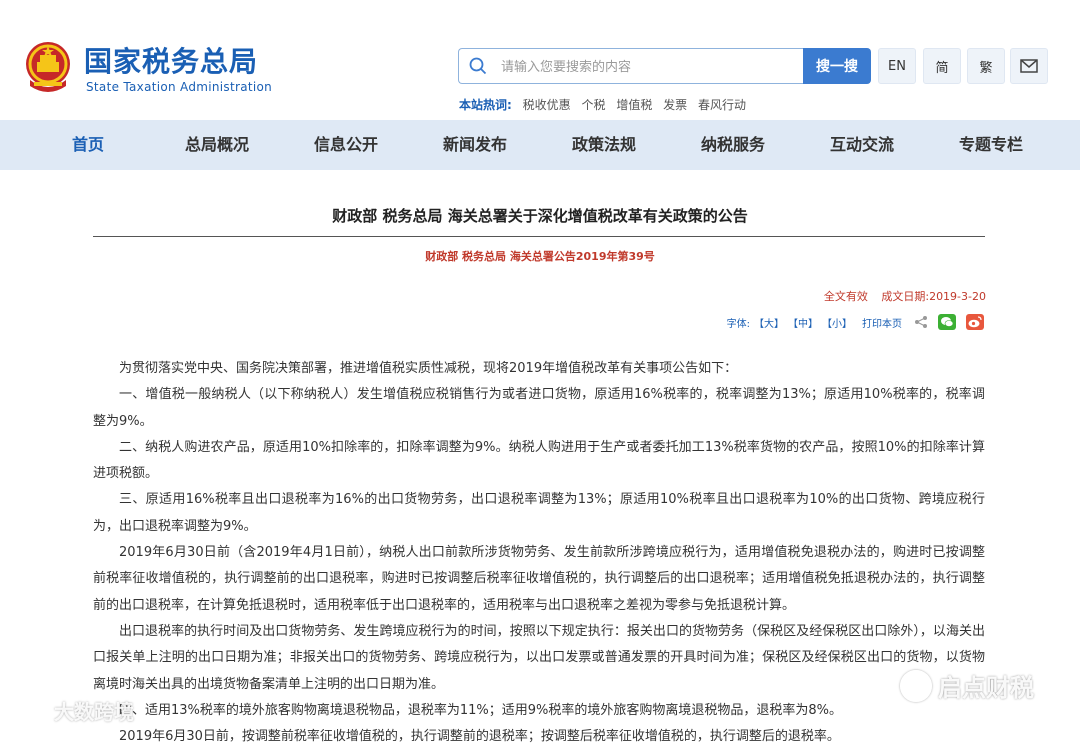 This screenshot has height=750, width=1080. What do you see at coordinates (217, 145) in the screenshot?
I see `nav-about: 总局概况` at bounding box center [217, 145].